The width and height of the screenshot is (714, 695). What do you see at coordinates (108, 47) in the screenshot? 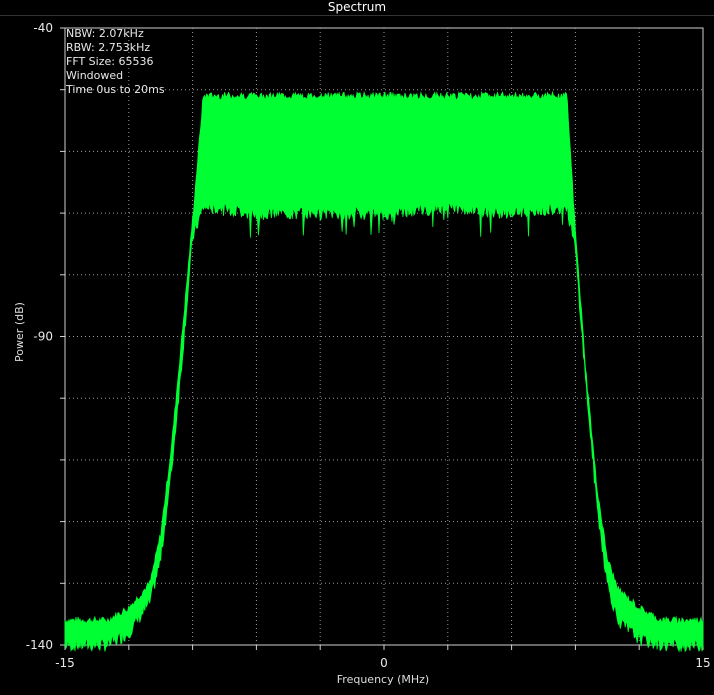
I see `info-rbw: RBW: 2.753kHz` at bounding box center [108, 47].